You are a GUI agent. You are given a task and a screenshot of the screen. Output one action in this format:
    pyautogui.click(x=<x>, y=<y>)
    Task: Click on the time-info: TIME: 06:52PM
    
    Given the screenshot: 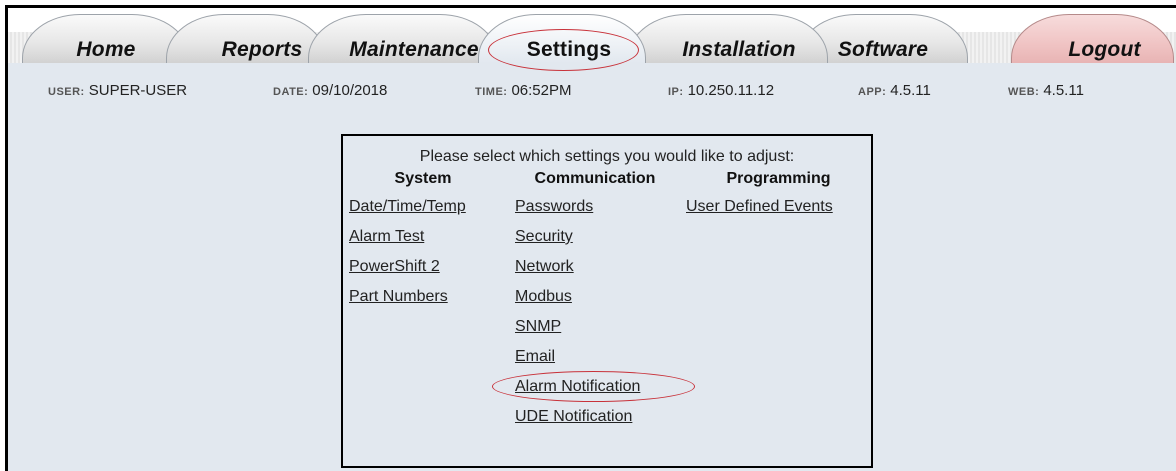 What is the action you would take?
    pyautogui.click(x=523, y=90)
    